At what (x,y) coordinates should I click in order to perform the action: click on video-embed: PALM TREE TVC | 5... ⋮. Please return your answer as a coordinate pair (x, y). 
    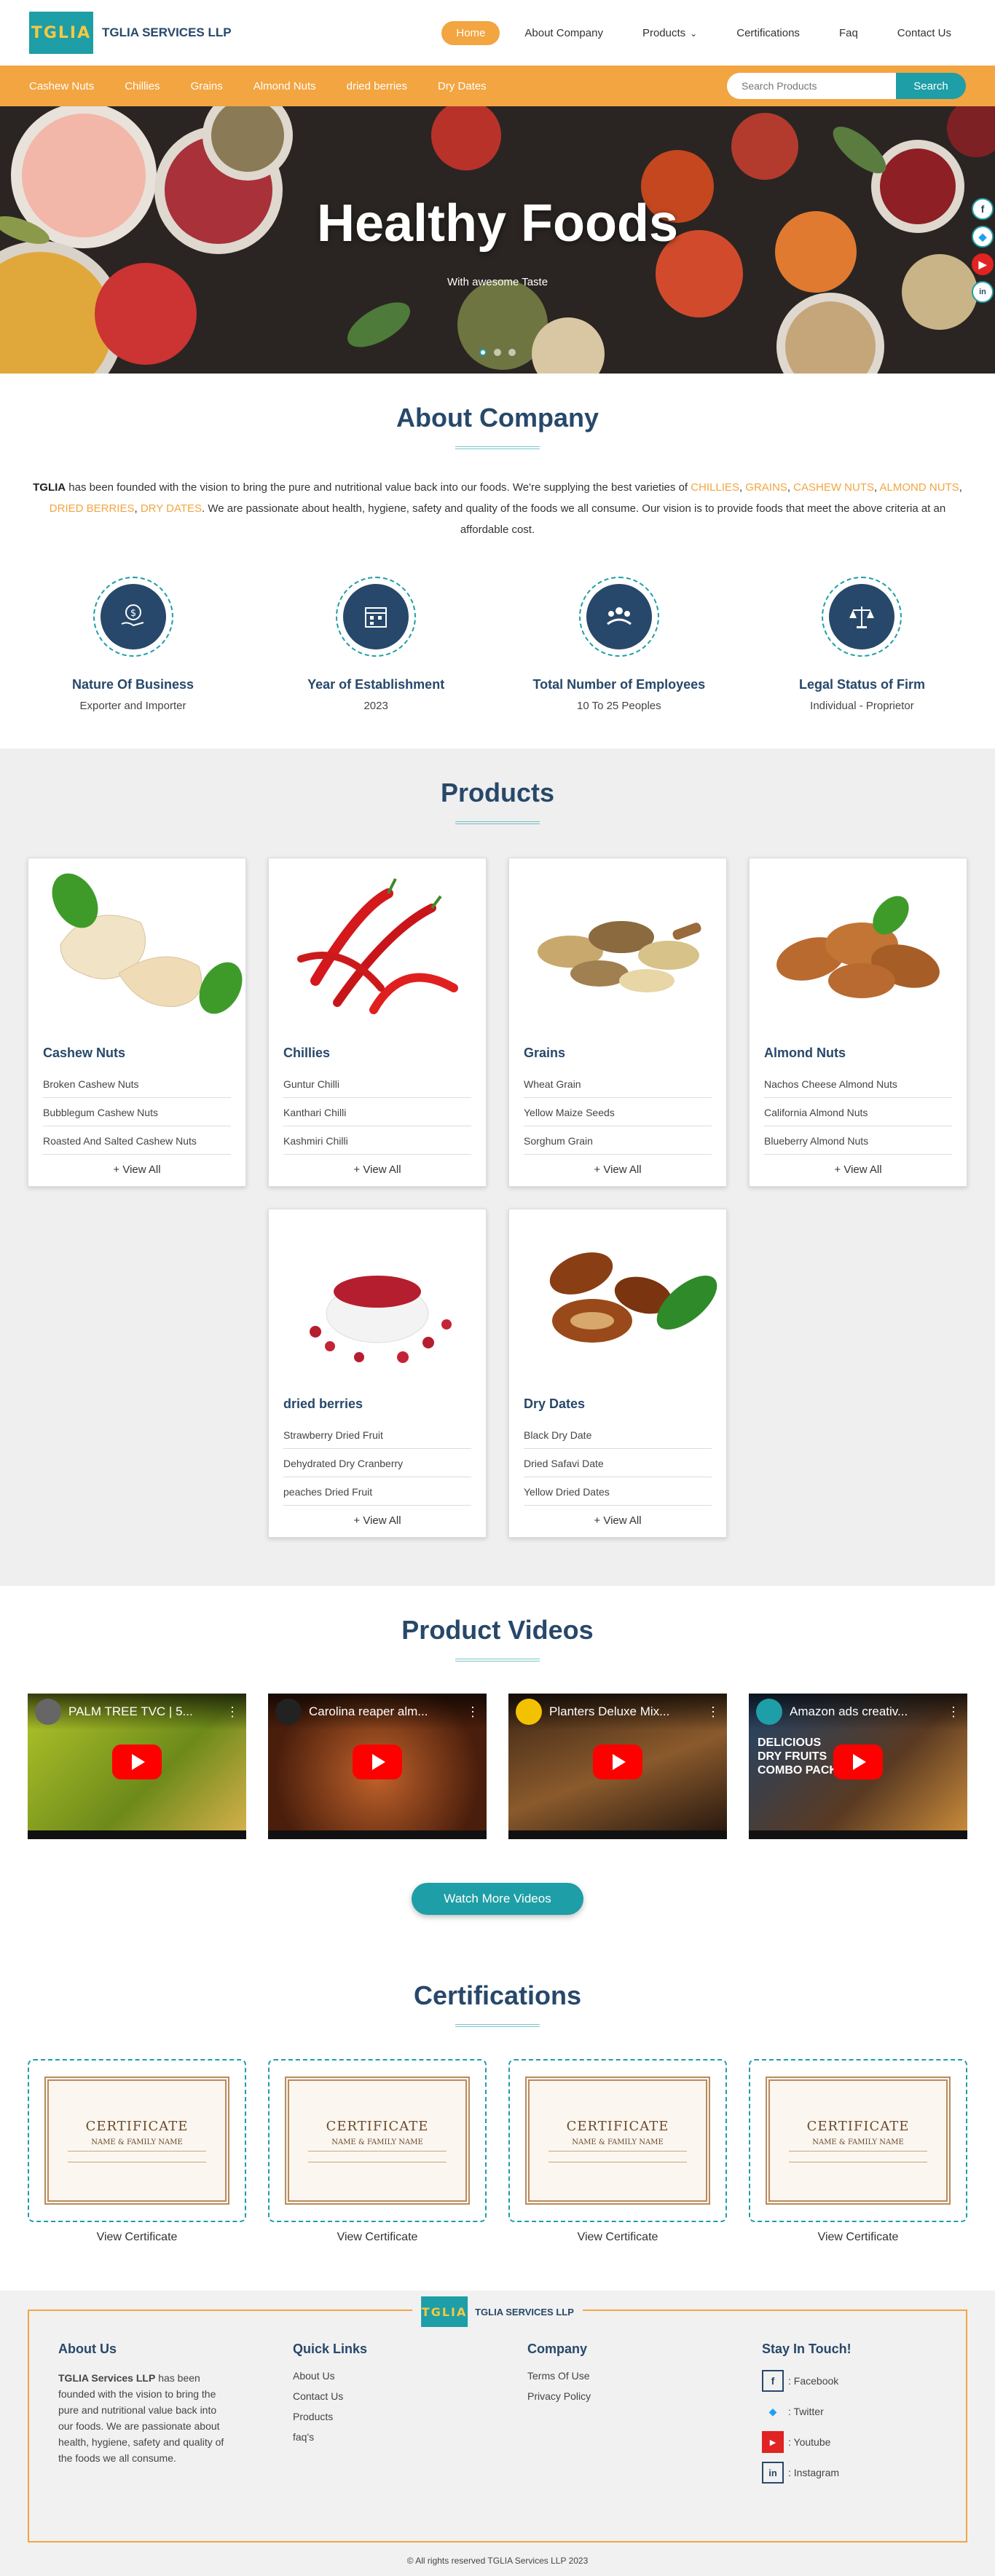
    Looking at the image, I should click on (137, 1767).